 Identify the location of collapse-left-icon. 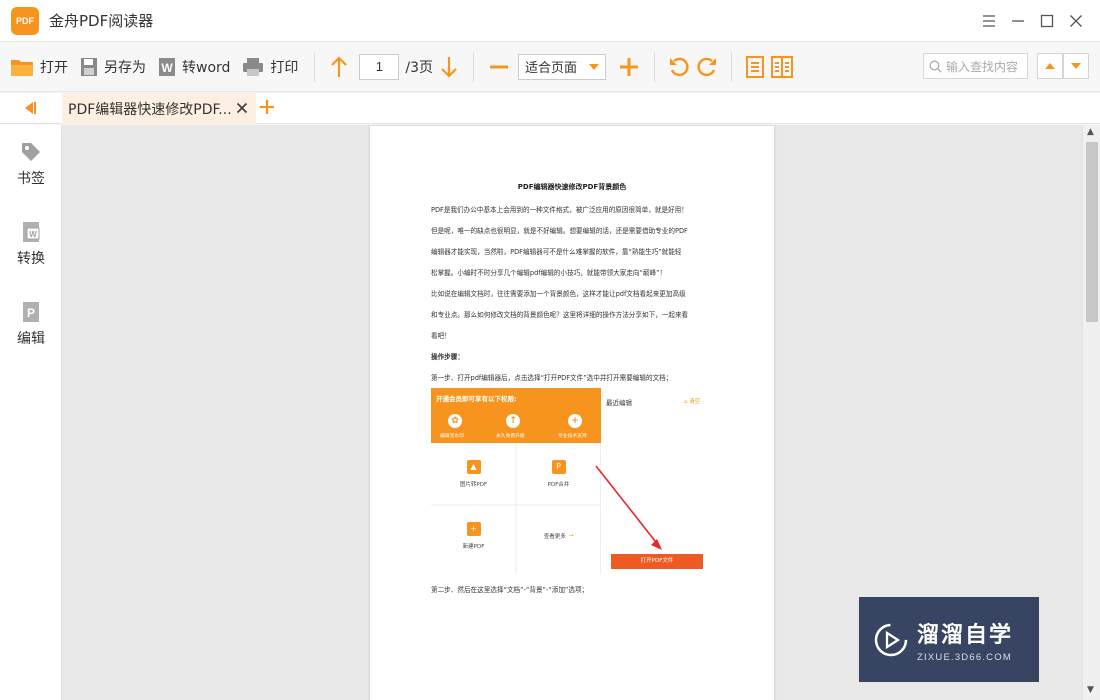
(30, 108).